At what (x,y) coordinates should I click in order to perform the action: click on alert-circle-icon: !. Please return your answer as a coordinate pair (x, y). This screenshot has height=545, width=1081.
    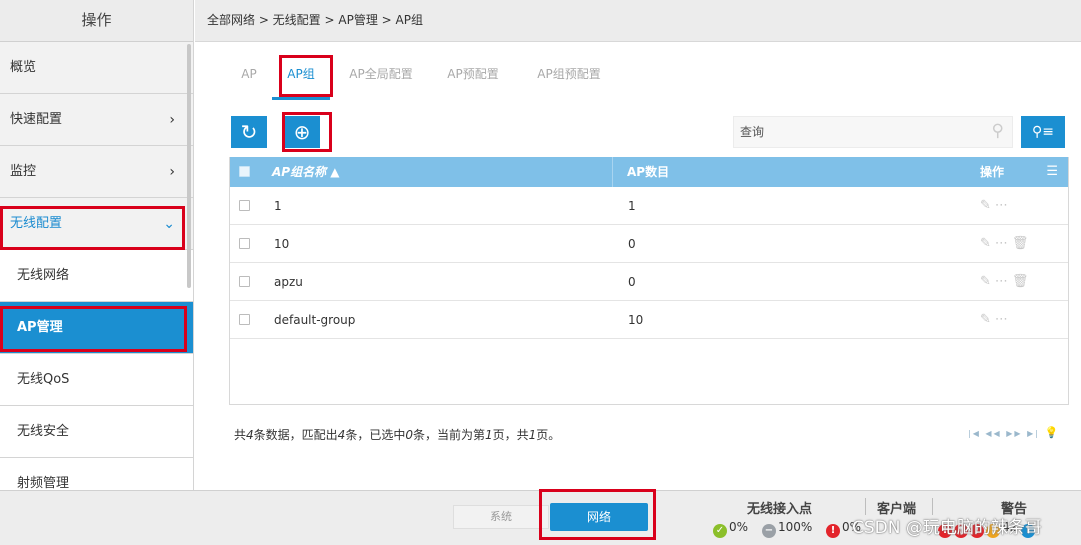
    Looking at the image, I should click on (833, 531).